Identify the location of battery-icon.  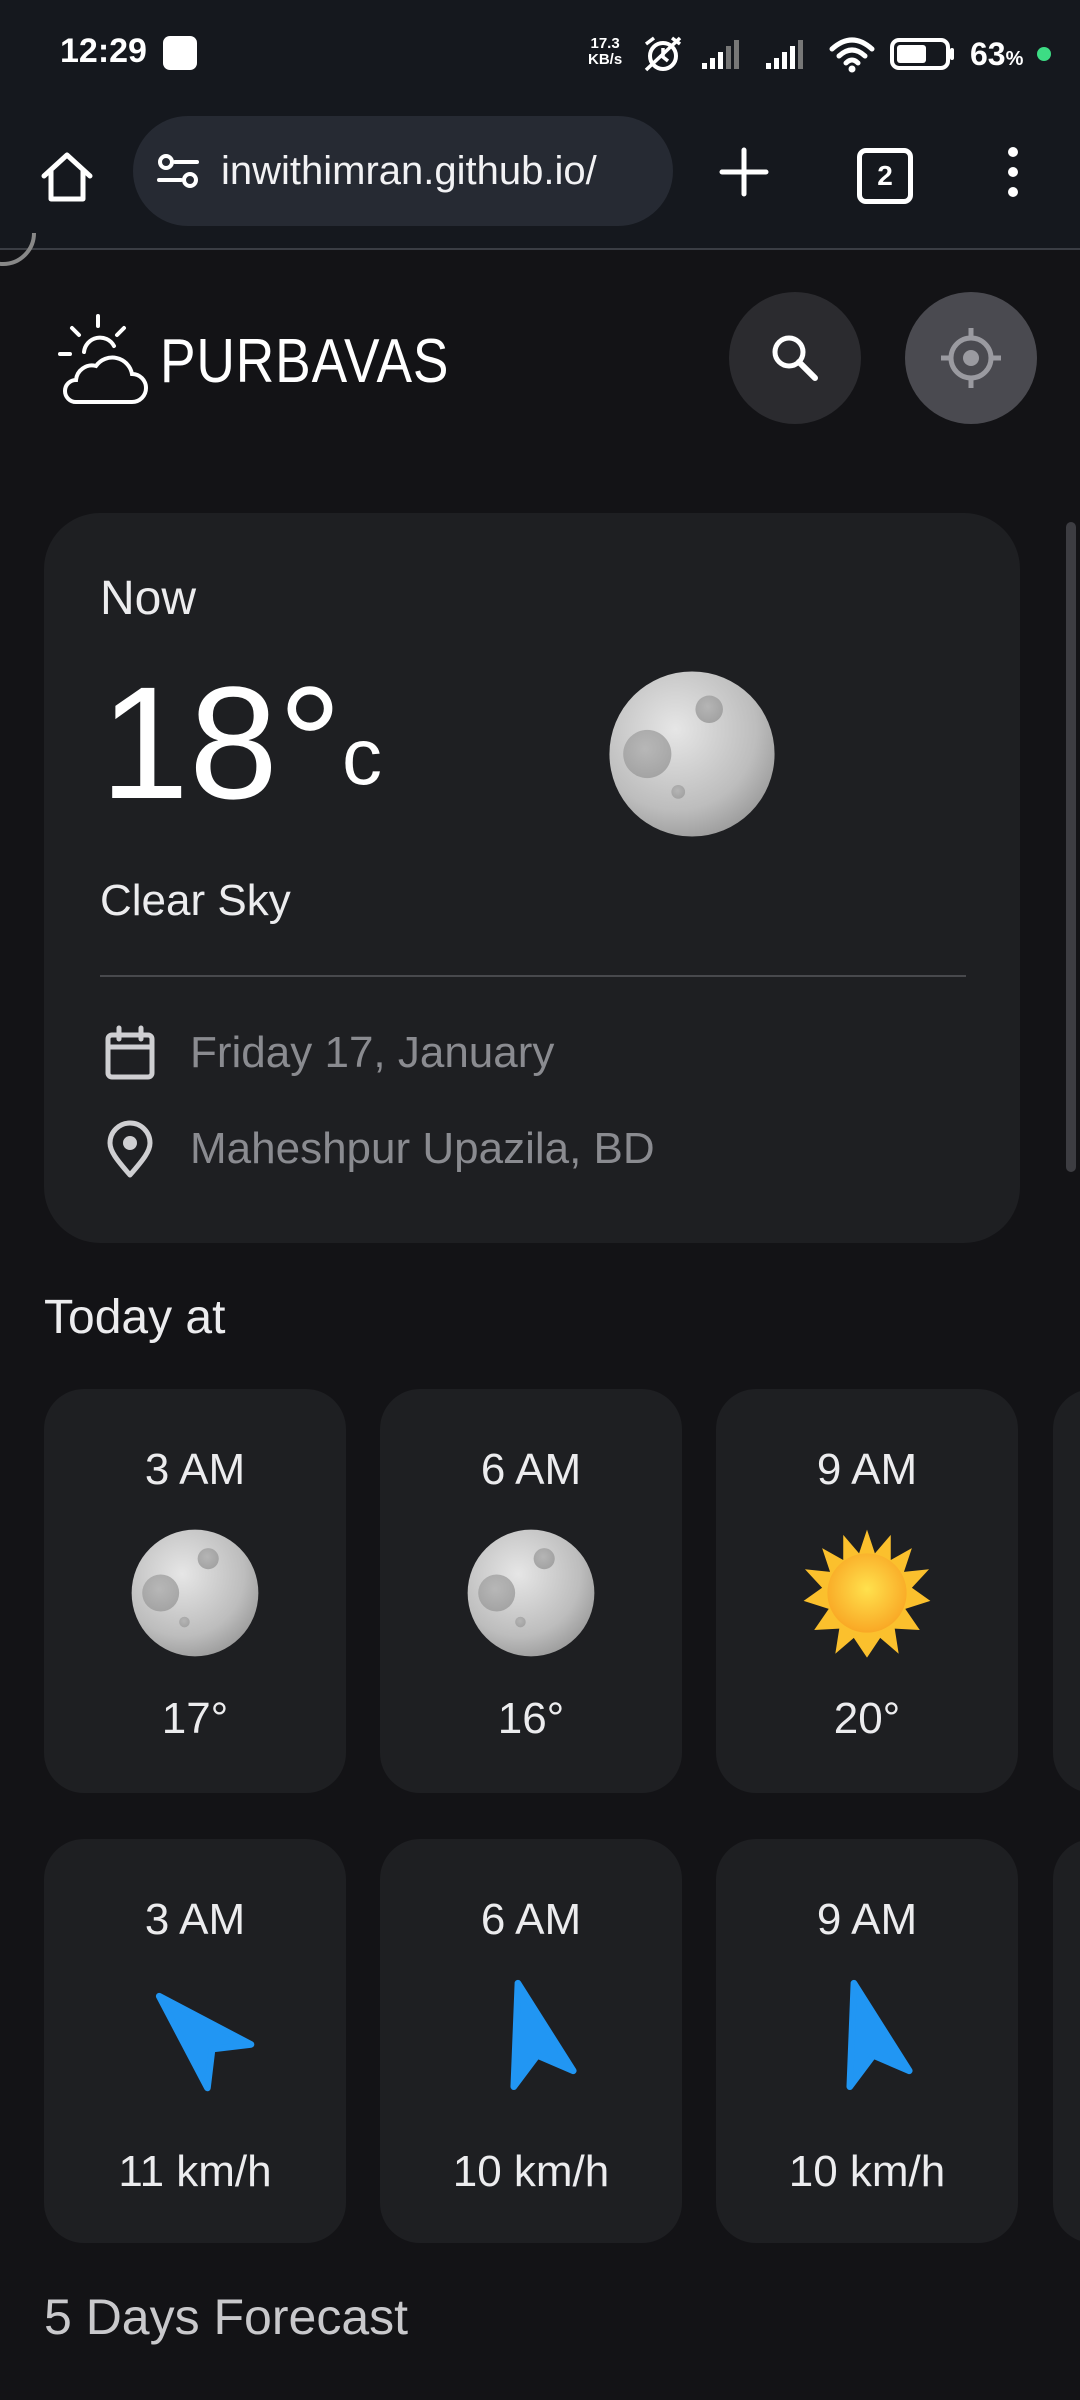
(922, 54).